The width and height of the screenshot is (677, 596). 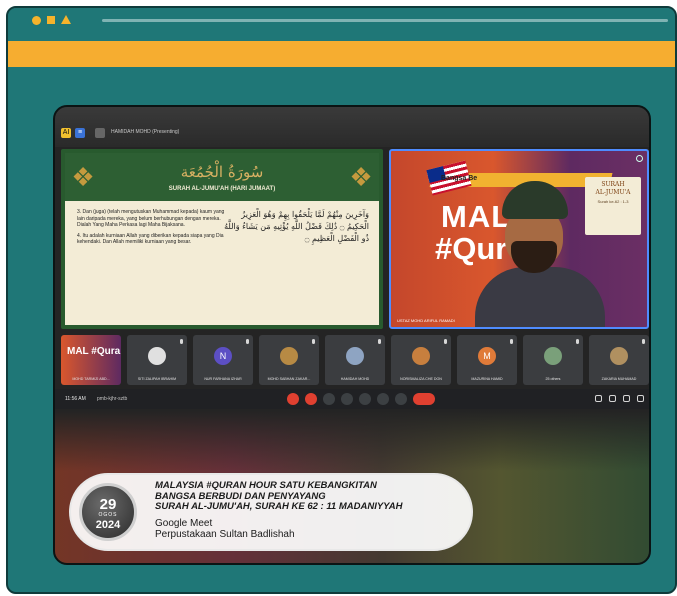 What do you see at coordinates (421, 379) in the screenshot?
I see `participant-name: NORISMALIZA CHE DON` at bounding box center [421, 379].